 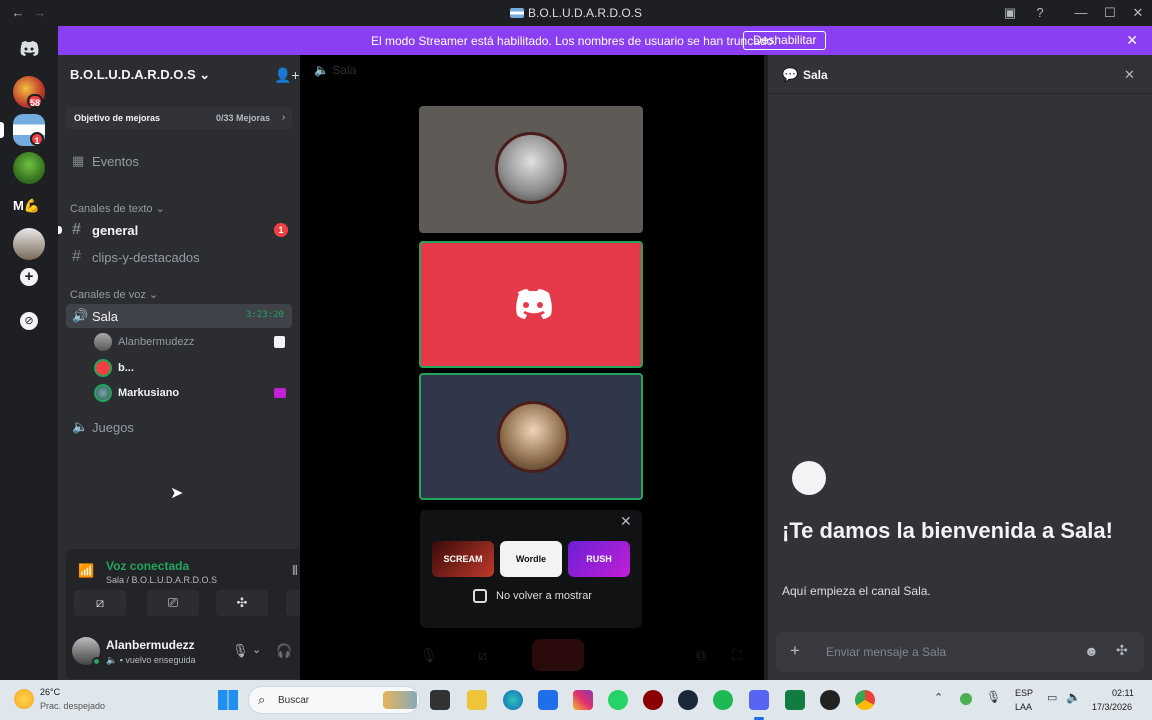 I want to click on welcome-subtitle: Aquí empieza el canal Sala., so click(x=856, y=591).